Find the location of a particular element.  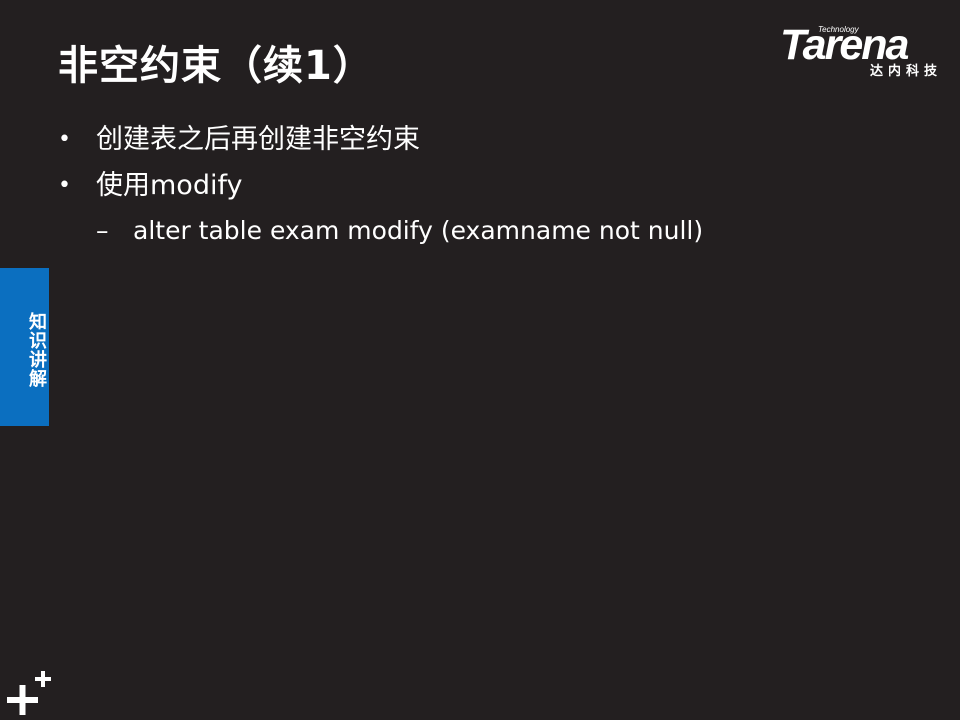

logo-wordmark: Tarena is located at coordinates (844, 45).